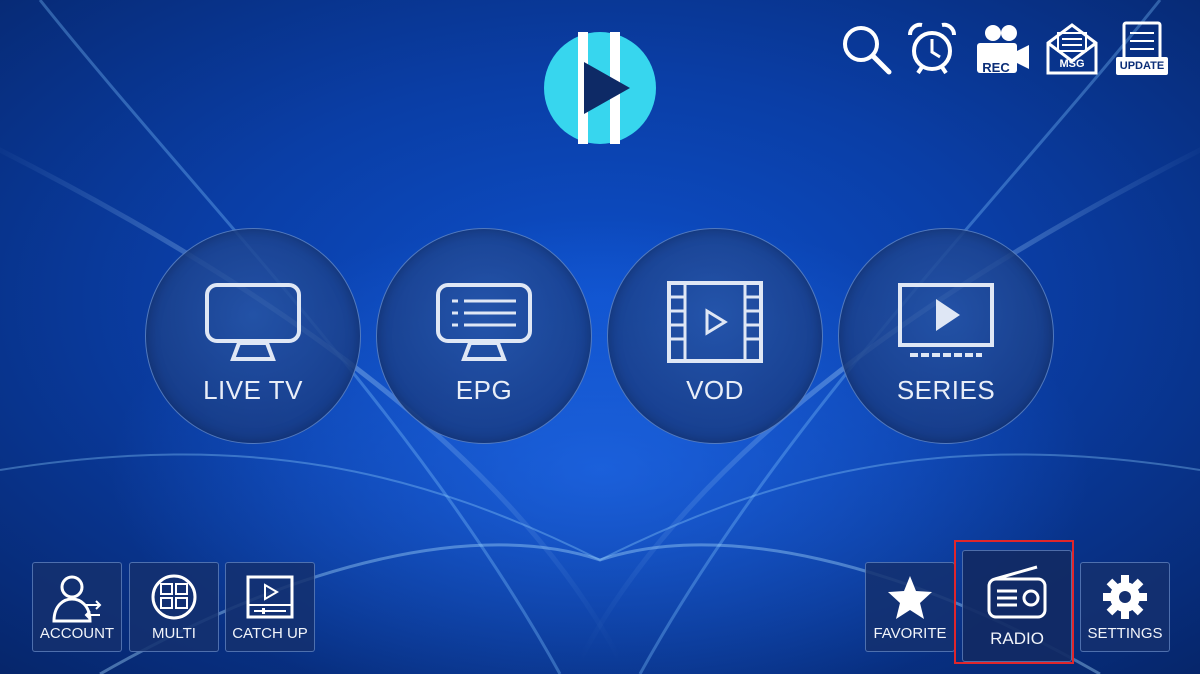 This screenshot has width=1200, height=674. Describe the element at coordinates (946, 390) in the screenshot. I see `series-label: SERIES` at that location.